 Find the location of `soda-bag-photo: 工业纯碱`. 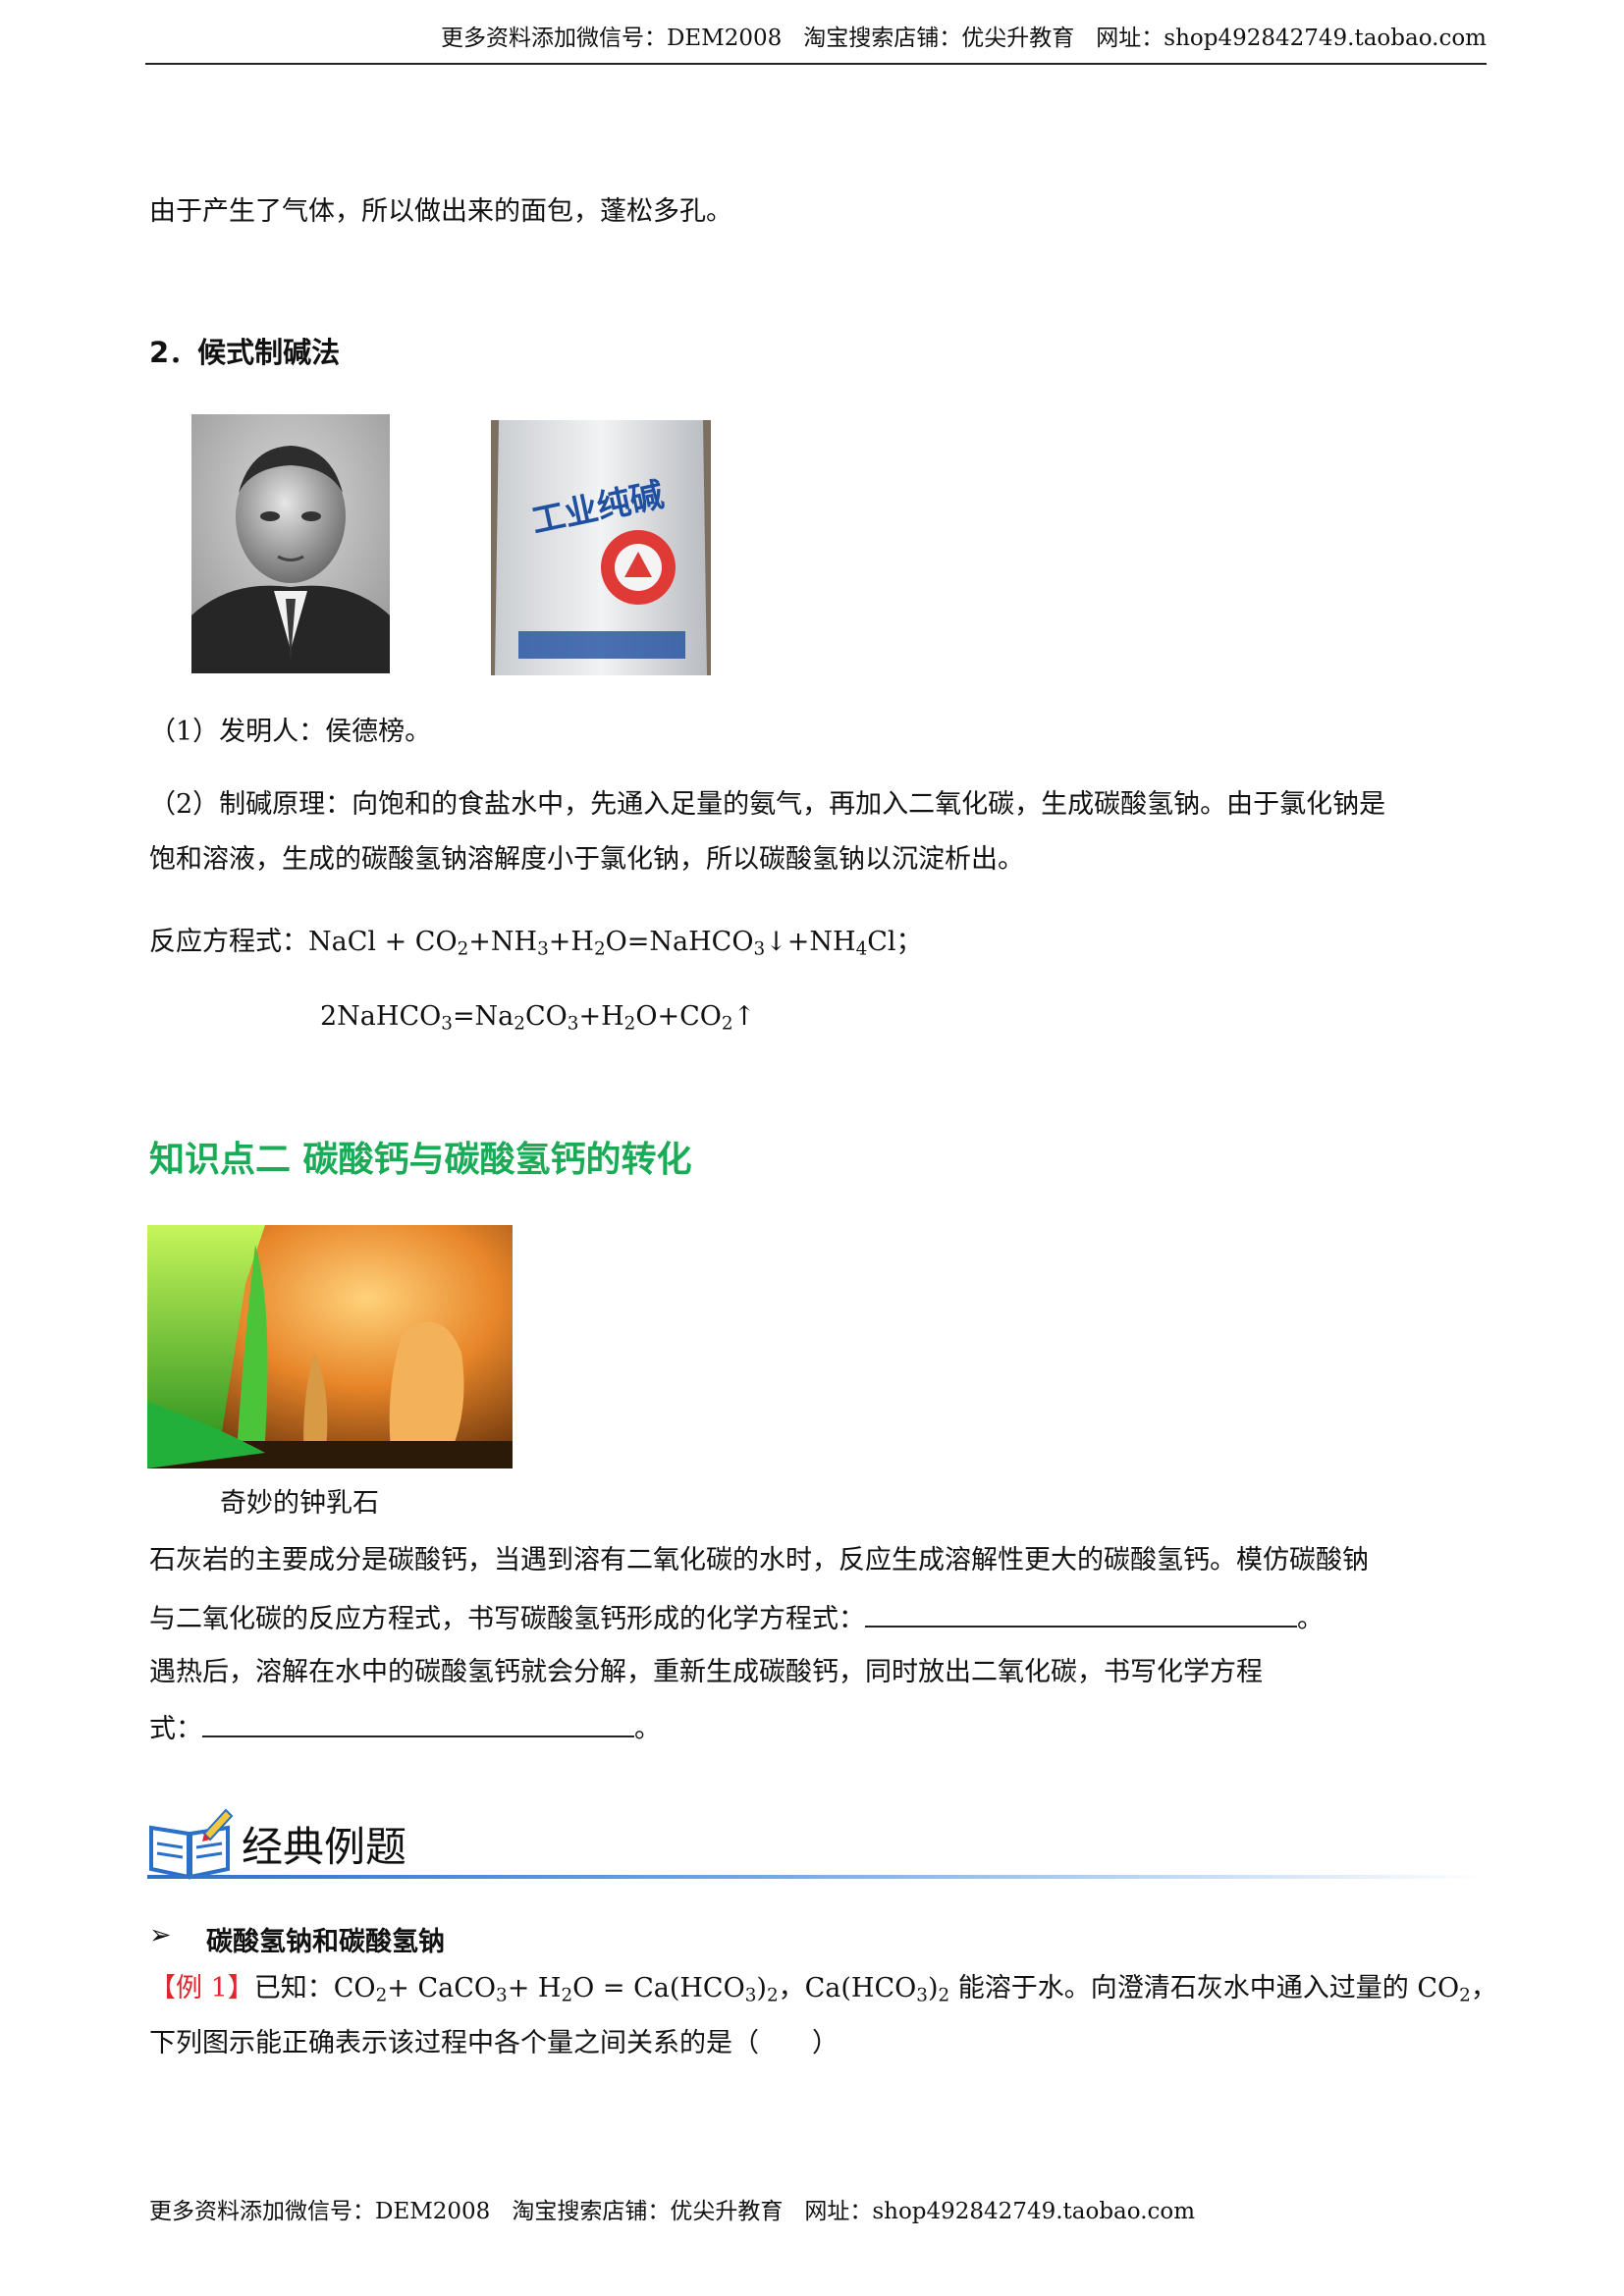

soda-bag-photo: 工业纯碱 is located at coordinates (601, 547).